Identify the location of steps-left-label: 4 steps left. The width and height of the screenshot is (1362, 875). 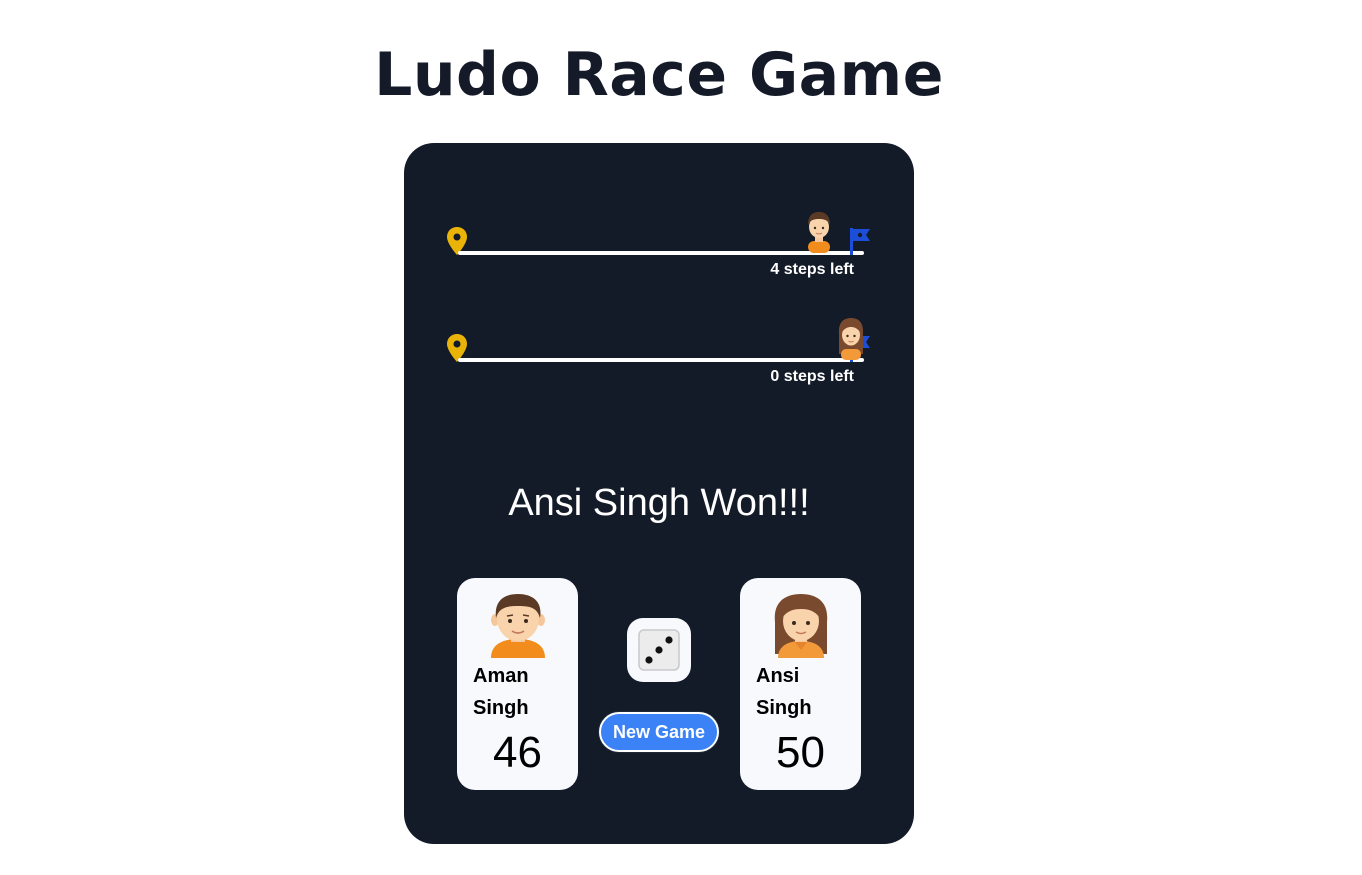
(812, 269).